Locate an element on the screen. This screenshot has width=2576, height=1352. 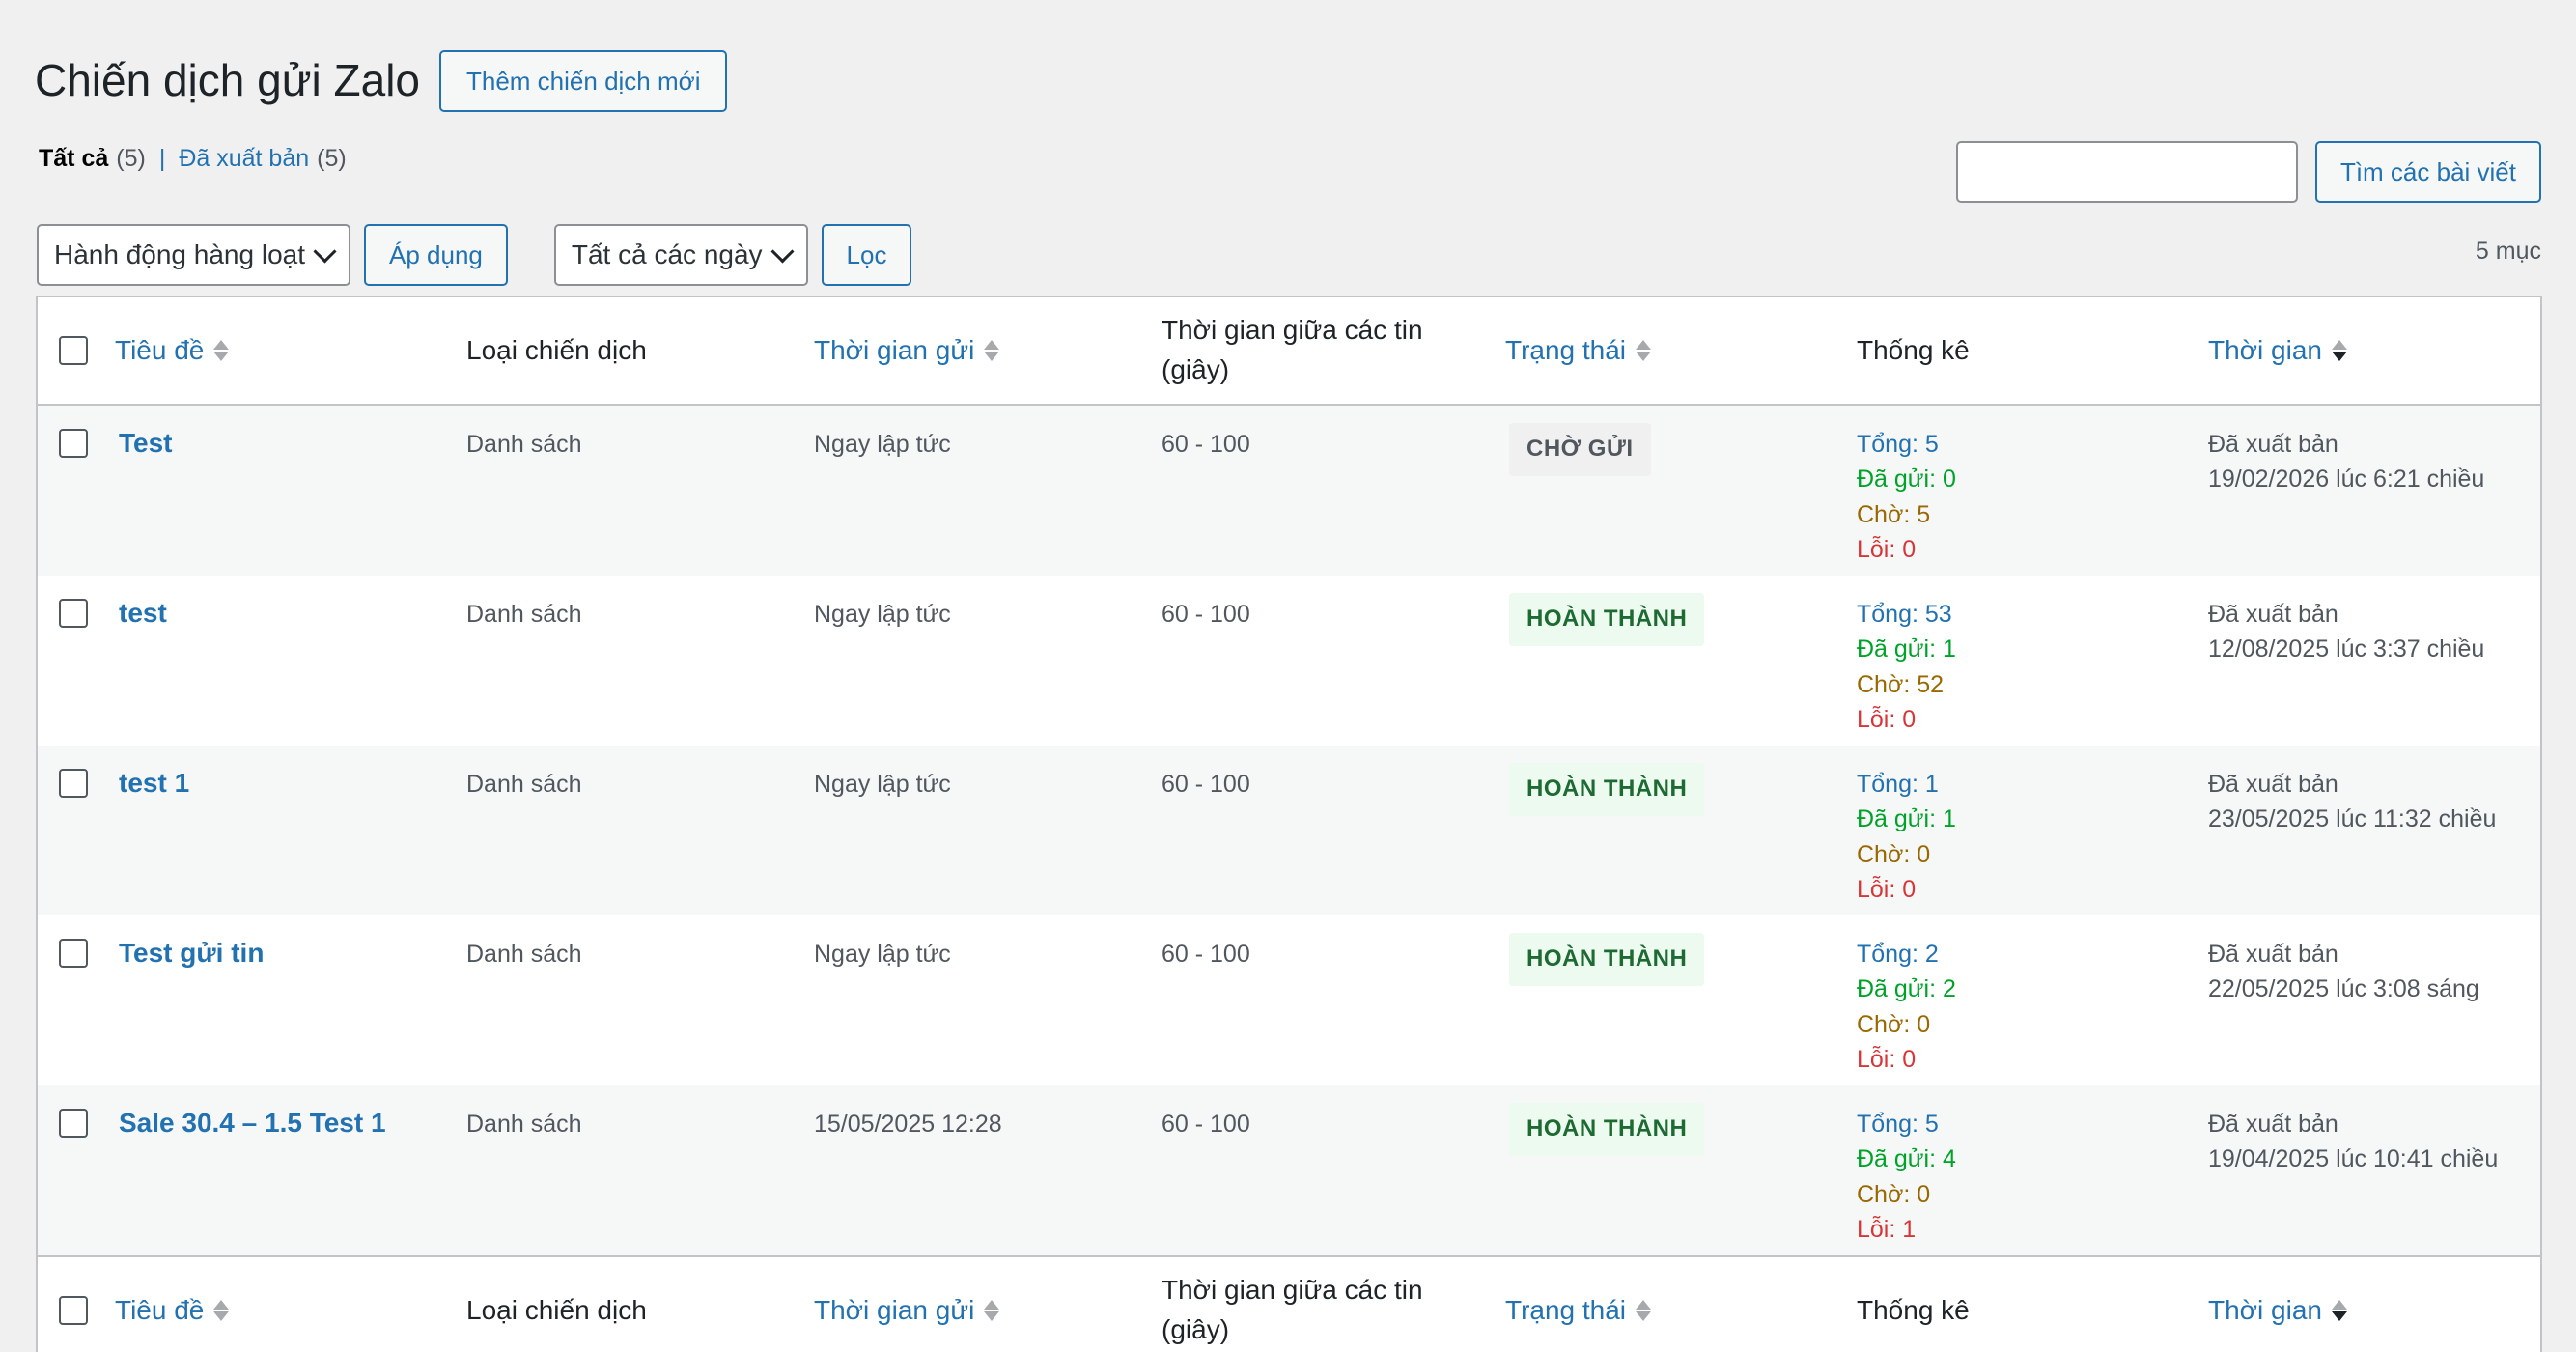
campaign-stats: Tổng: 5 Đã gửi: 4 Chờ: 0 Lỗi: 1 is located at coordinates (2033, 1166).